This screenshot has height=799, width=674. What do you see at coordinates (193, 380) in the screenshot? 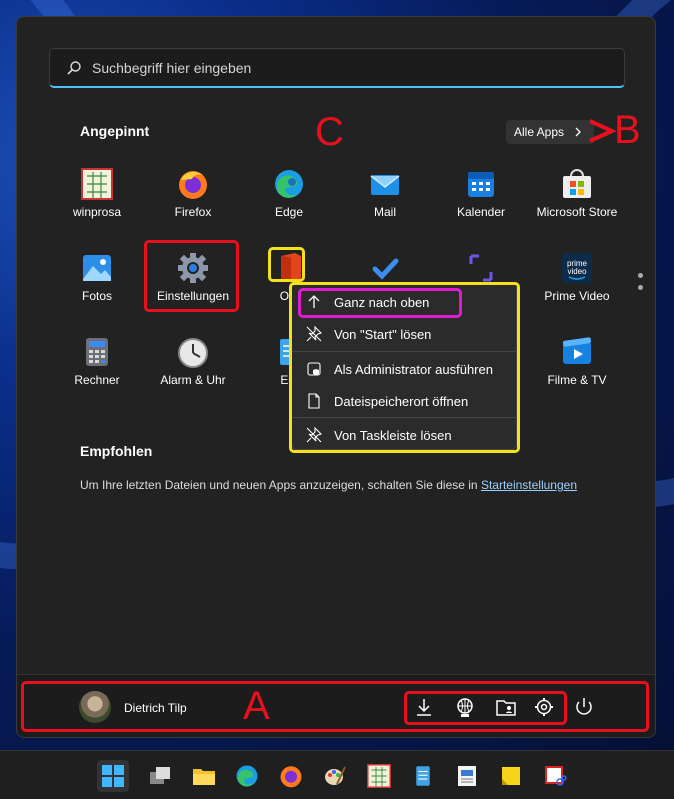
I see `app-label: Alarm & Uhr` at bounding box center [193, 380].